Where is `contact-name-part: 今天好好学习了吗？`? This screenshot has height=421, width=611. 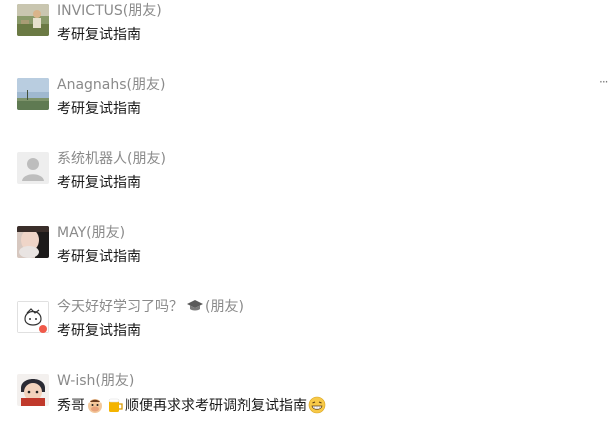 contact-name-part: 今天好好学习了吗？ is located at coordinates (120, 307).